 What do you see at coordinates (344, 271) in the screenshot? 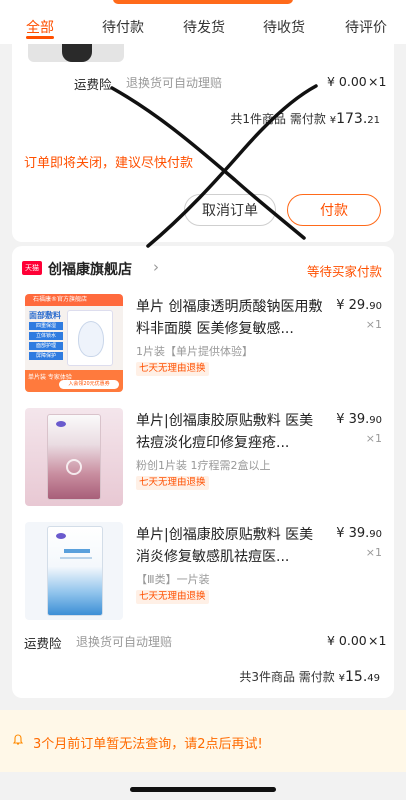
I see `order-status: 等待买家付款` at bounding box center [344, 271].